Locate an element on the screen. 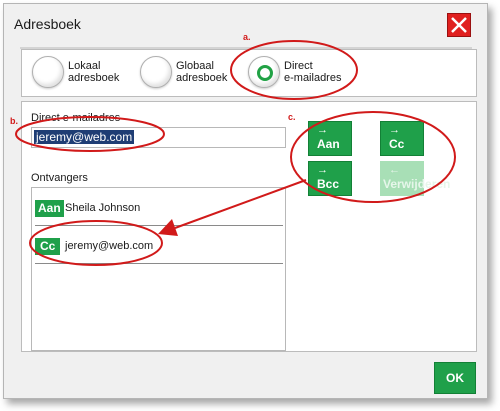 The width and height of the screenshot is (500, 411). annotation-arrow-line is located at coordinates (240, 204).